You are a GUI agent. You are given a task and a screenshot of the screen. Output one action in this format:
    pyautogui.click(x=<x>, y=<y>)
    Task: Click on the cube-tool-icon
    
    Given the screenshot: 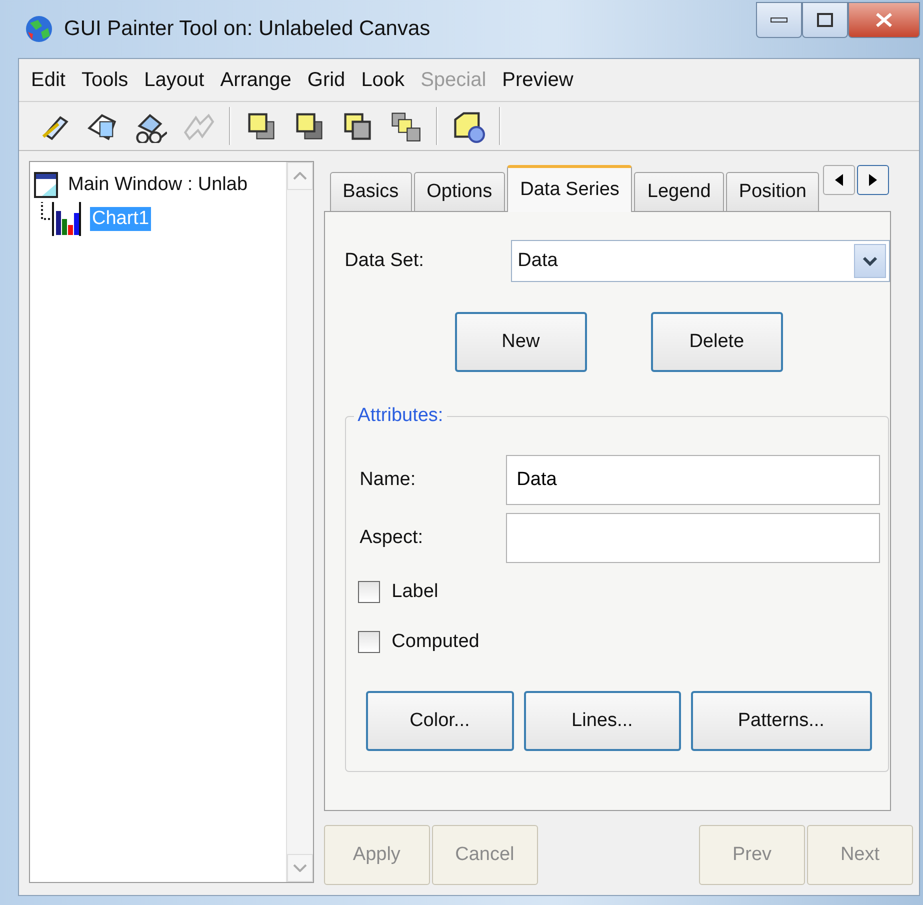 What is the action you would take?
    pyautogui.click(x=468, y=126)
    